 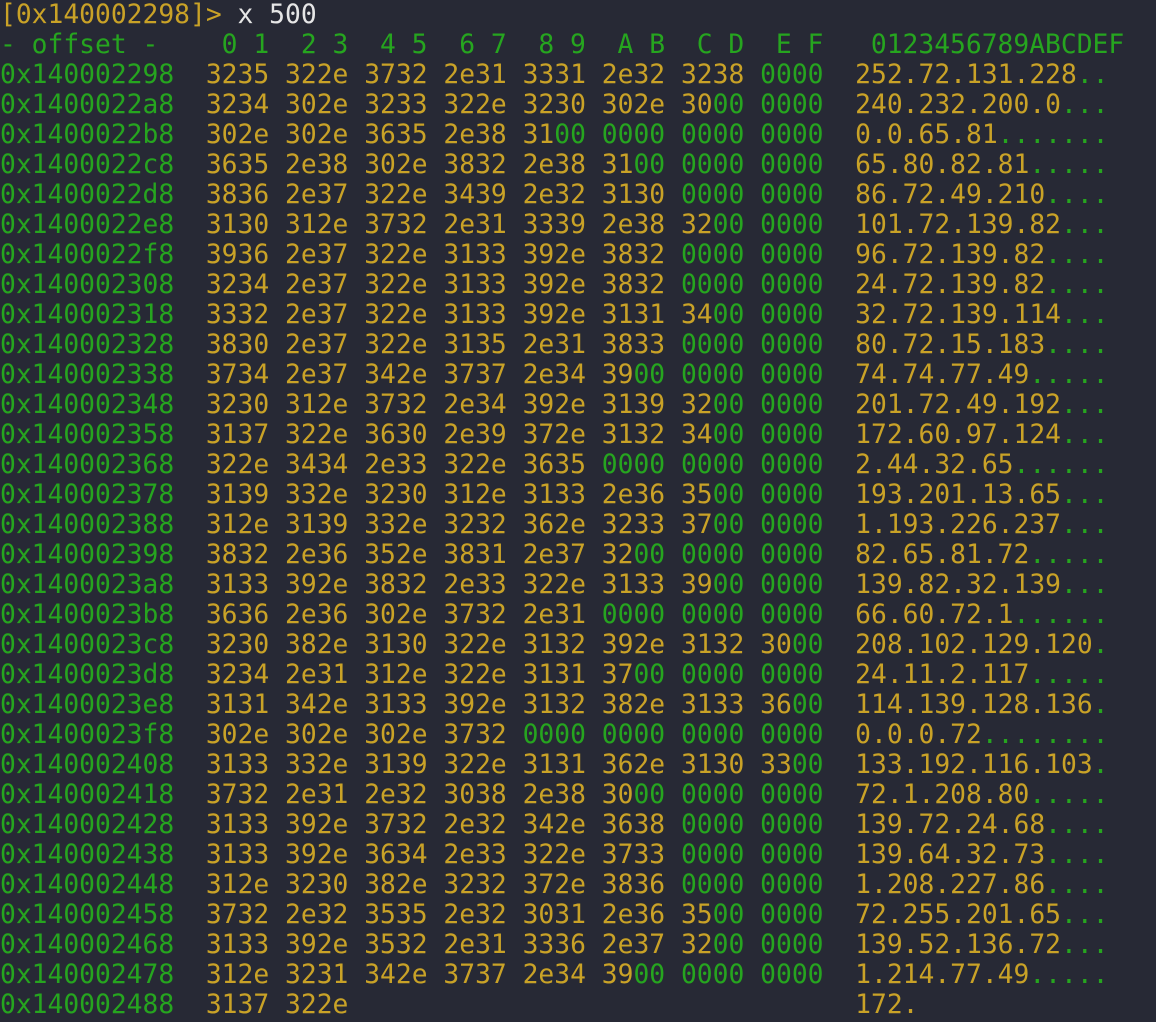 What do you see at coordinates (981, 765) in the screenshot?
I see `row-ascii: 133.192.116.103.` at bounding box center [981, 765].